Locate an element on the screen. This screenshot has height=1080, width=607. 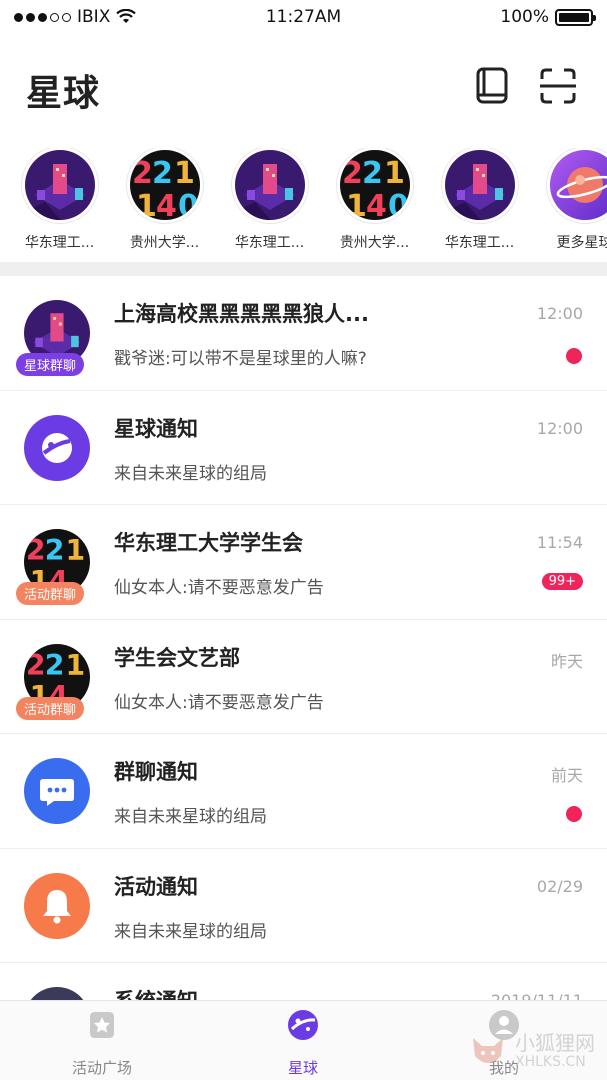
watermark: 小狐狸网 XHLKS.CN is located at coordinates (531, 1051).